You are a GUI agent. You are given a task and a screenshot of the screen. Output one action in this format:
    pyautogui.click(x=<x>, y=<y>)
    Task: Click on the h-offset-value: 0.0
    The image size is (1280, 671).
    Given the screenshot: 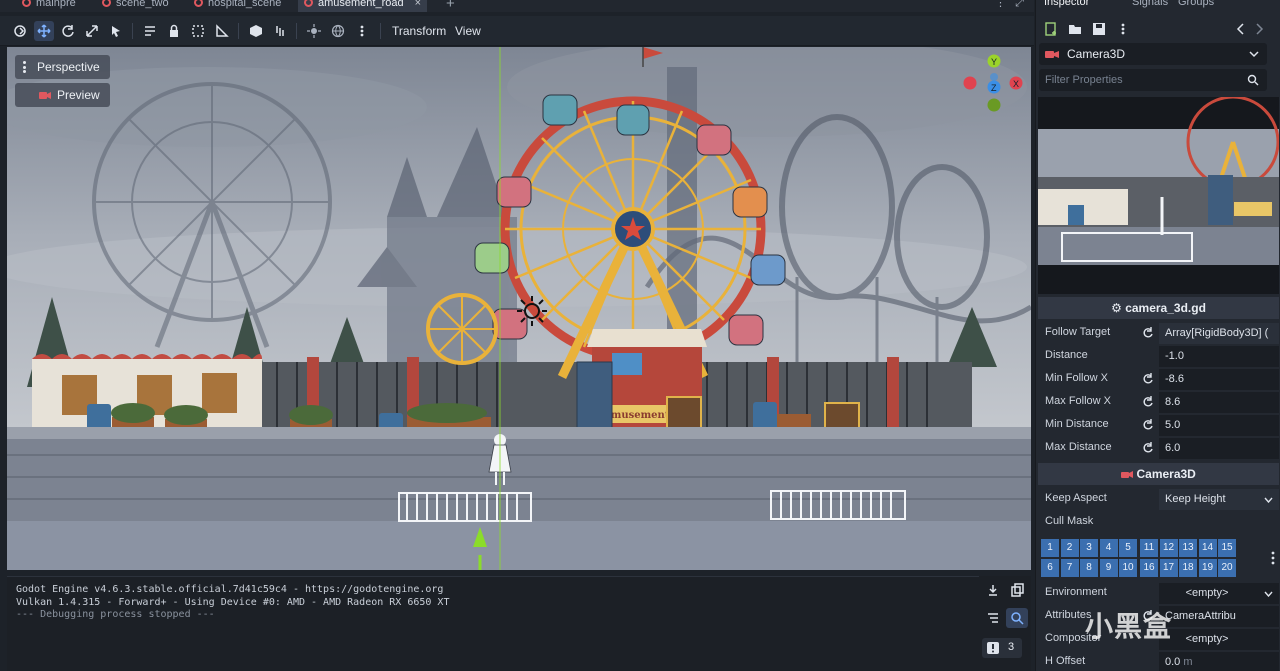 What is the action you would take?
    pyautogui.click(x=1173, y=662)
    